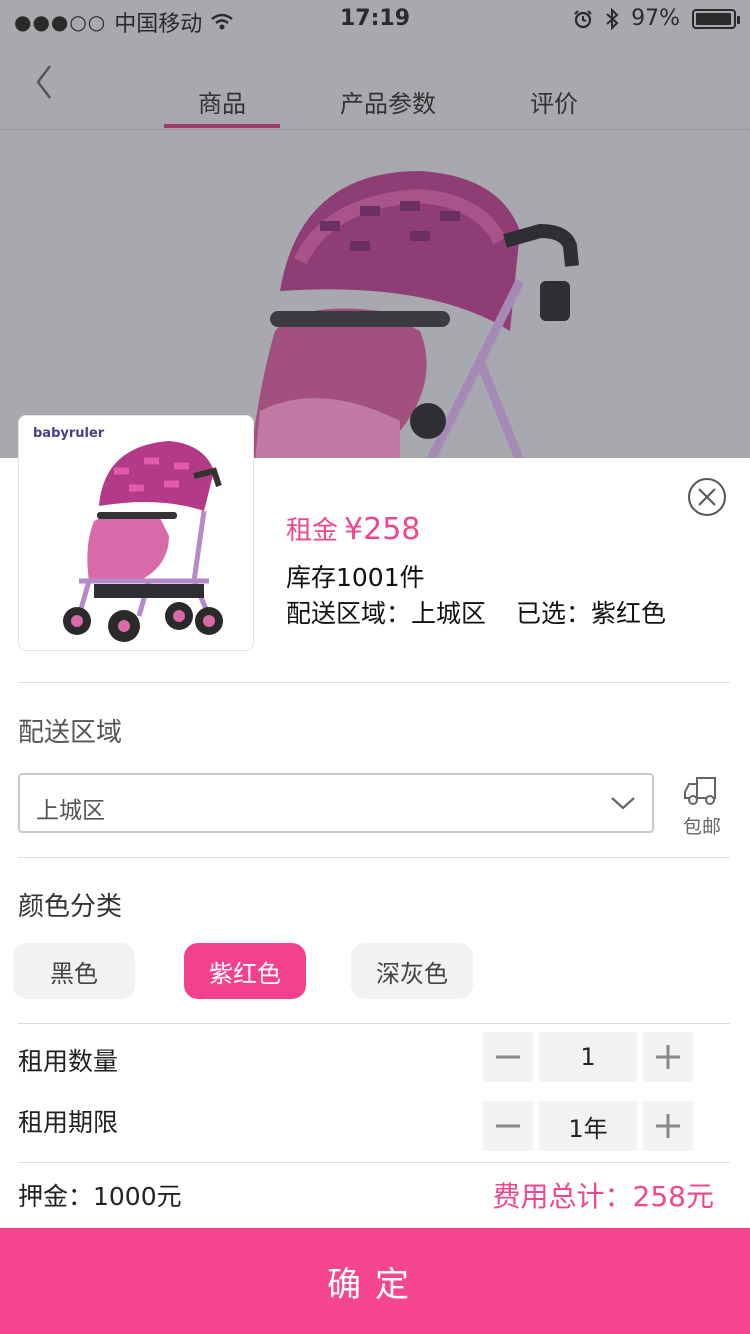  I want to click on tab-product: 商品, so click(222, 101).